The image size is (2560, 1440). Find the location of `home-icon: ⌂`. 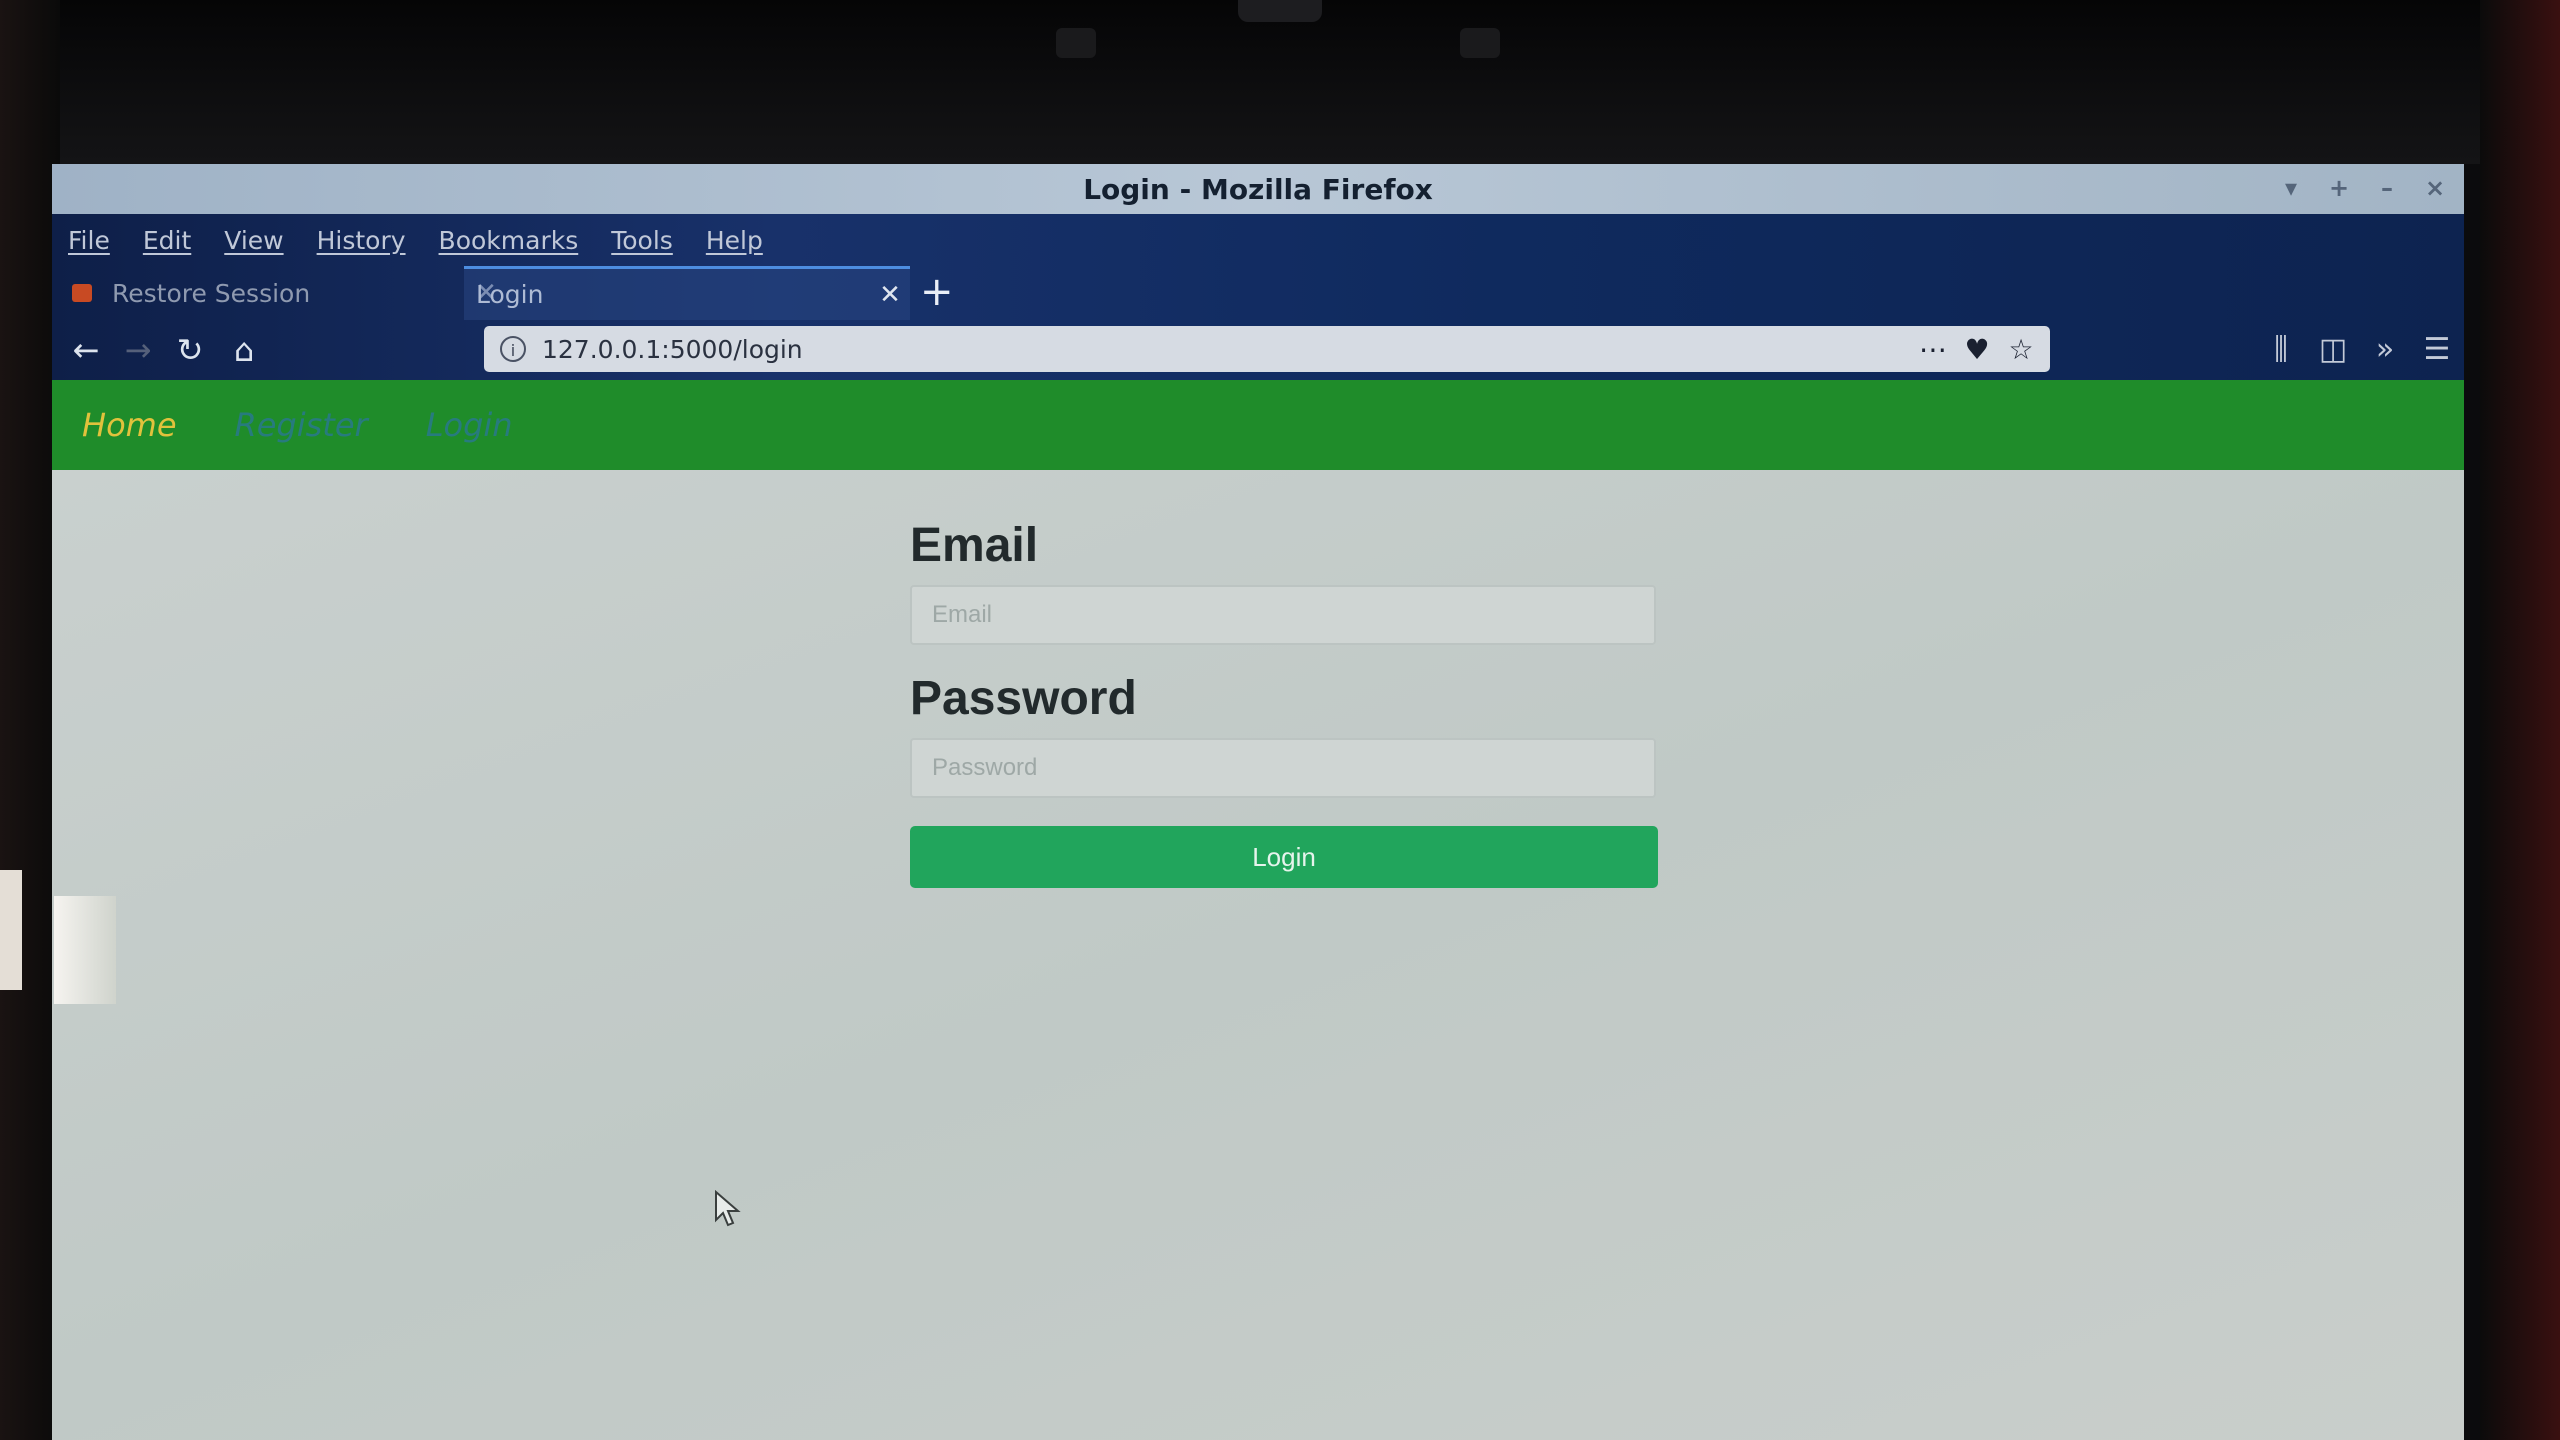

home-icon: ⌂ is located at coordinates (244, 350).